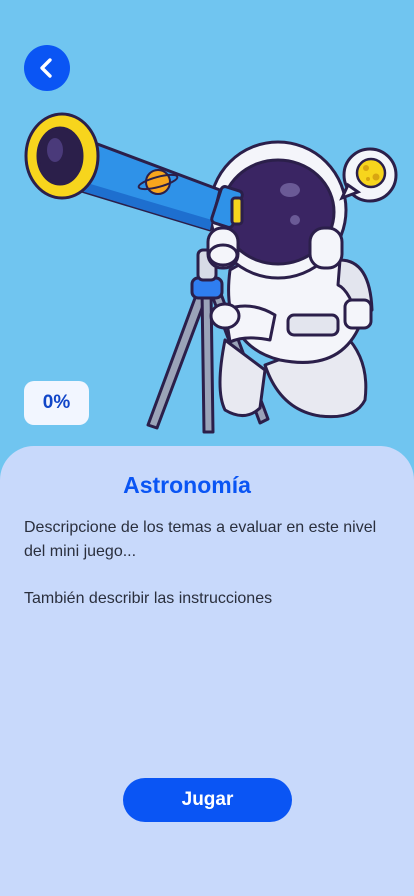 The image size is (414, 896). Describe the element at coordinates (207, 800) in the screenshot. I see `play-button: Jugar` at that location.